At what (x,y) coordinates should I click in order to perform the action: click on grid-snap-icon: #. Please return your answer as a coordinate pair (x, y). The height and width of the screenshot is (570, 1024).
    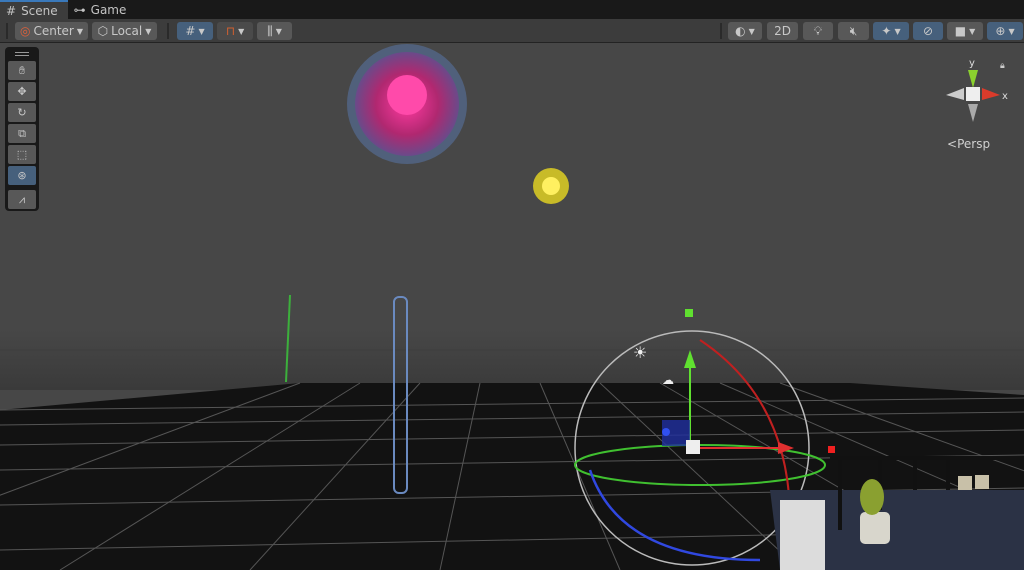
    Looking at the image, I should click on (190, 31).